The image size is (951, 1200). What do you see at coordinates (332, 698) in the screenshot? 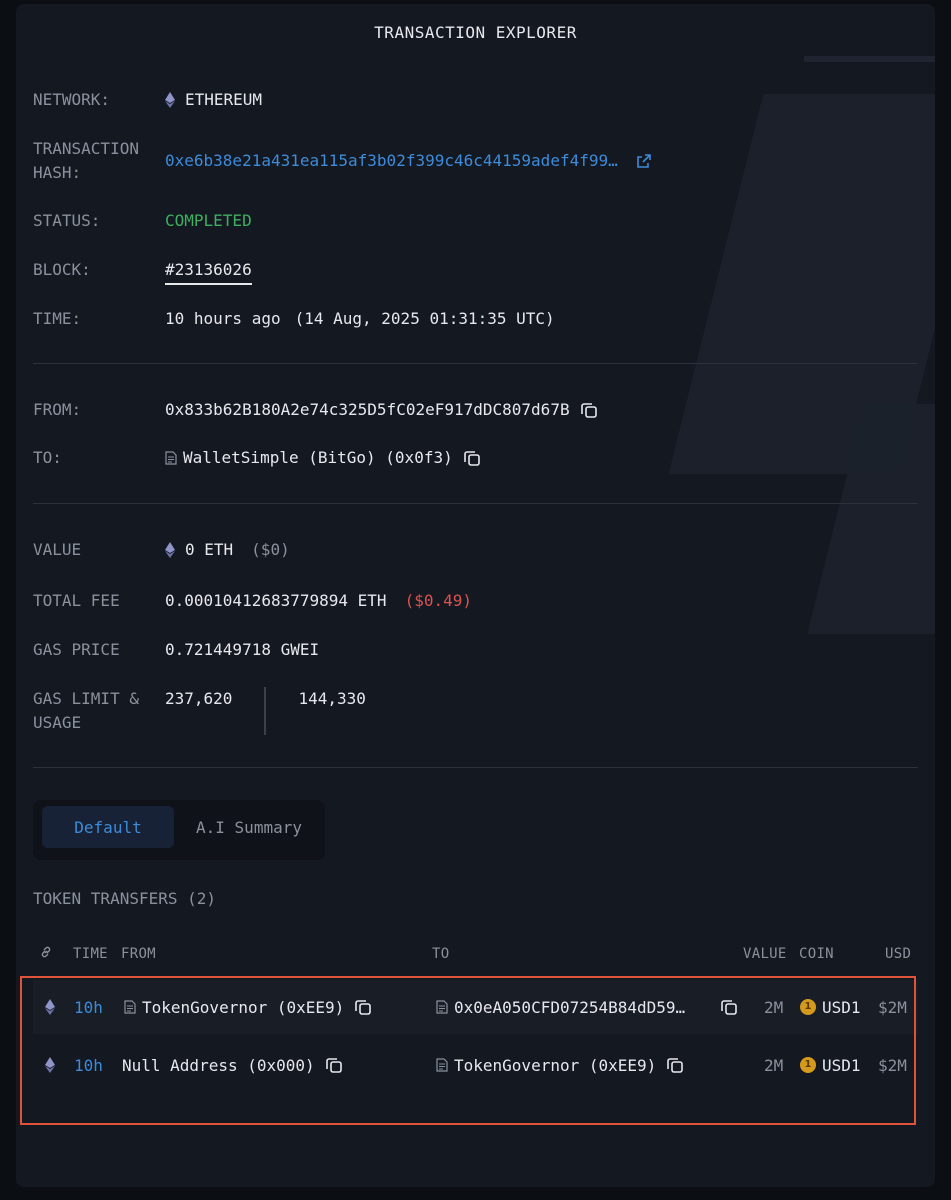
I see `gas-usage-value: 144,330` at bounding box center [332, 698].